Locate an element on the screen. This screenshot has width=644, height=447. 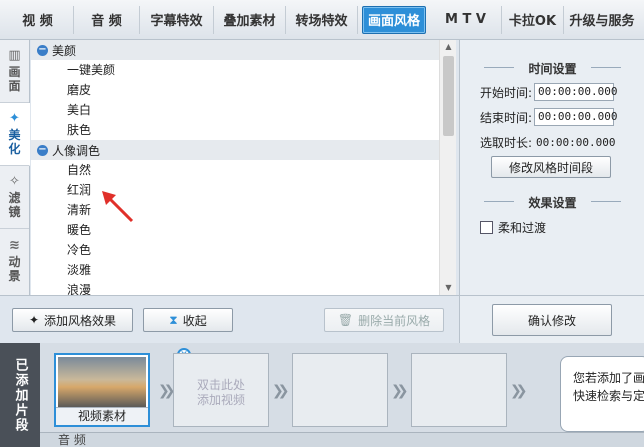
side-tab-bar: ▥ 画面 ✦ 美化 ✧ 滤镜 ≋ 动景 is located at coordinates (15, 167).